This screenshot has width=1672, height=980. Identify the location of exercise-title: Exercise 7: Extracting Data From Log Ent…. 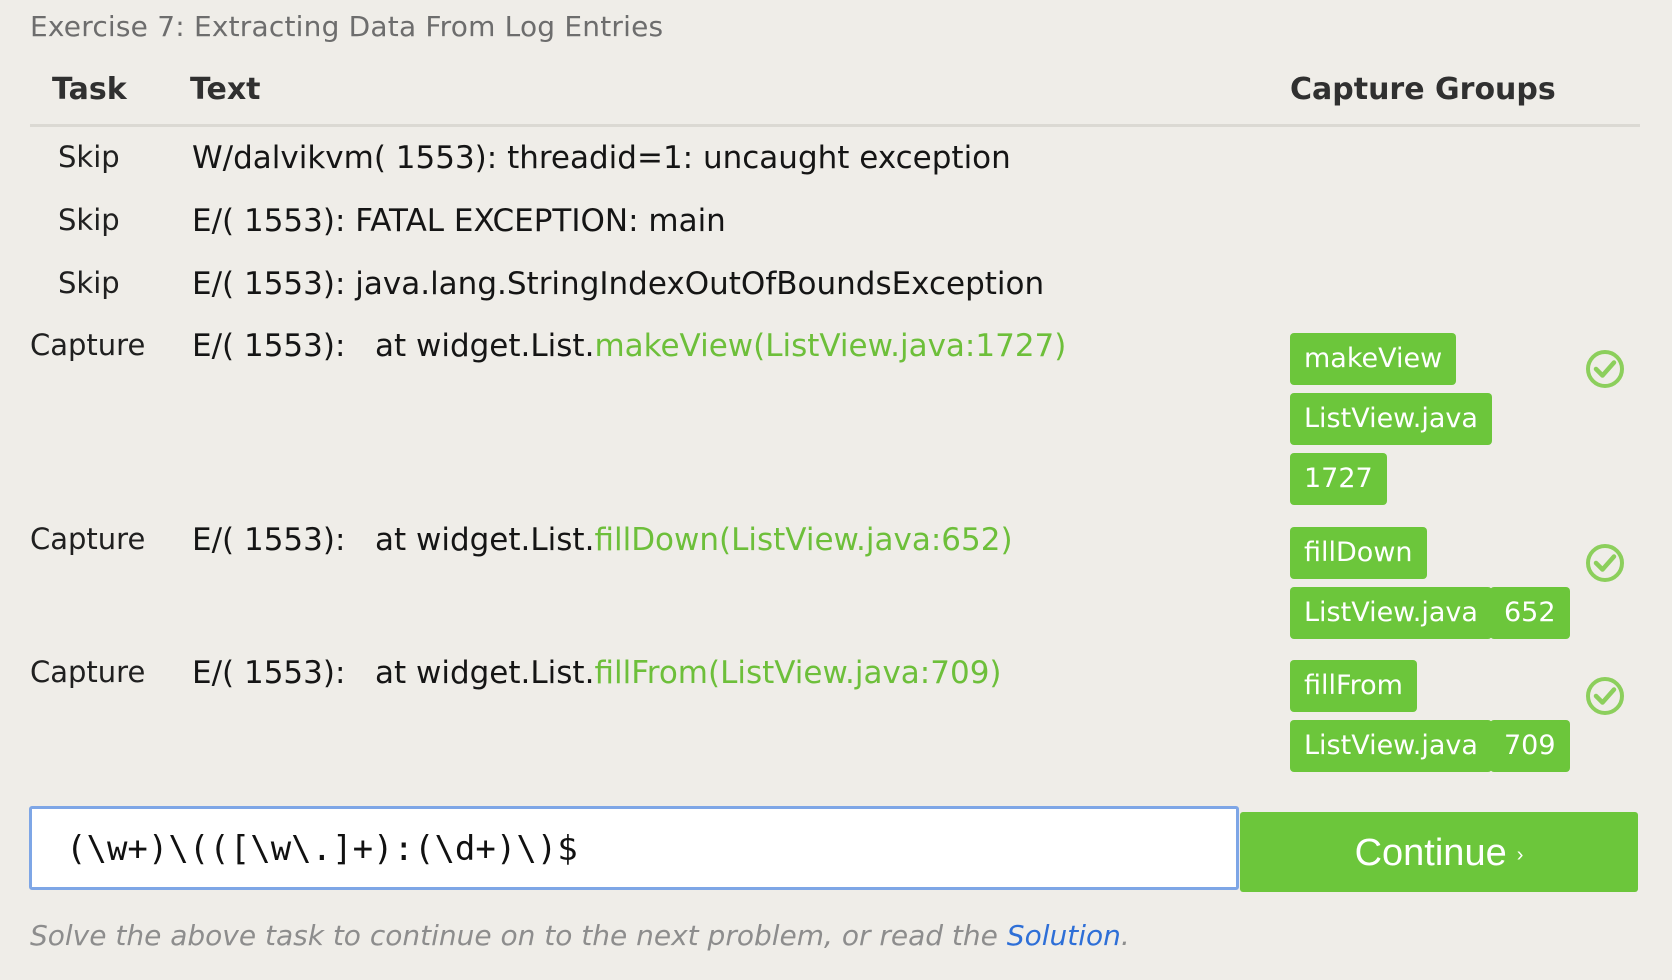
(347, 26).